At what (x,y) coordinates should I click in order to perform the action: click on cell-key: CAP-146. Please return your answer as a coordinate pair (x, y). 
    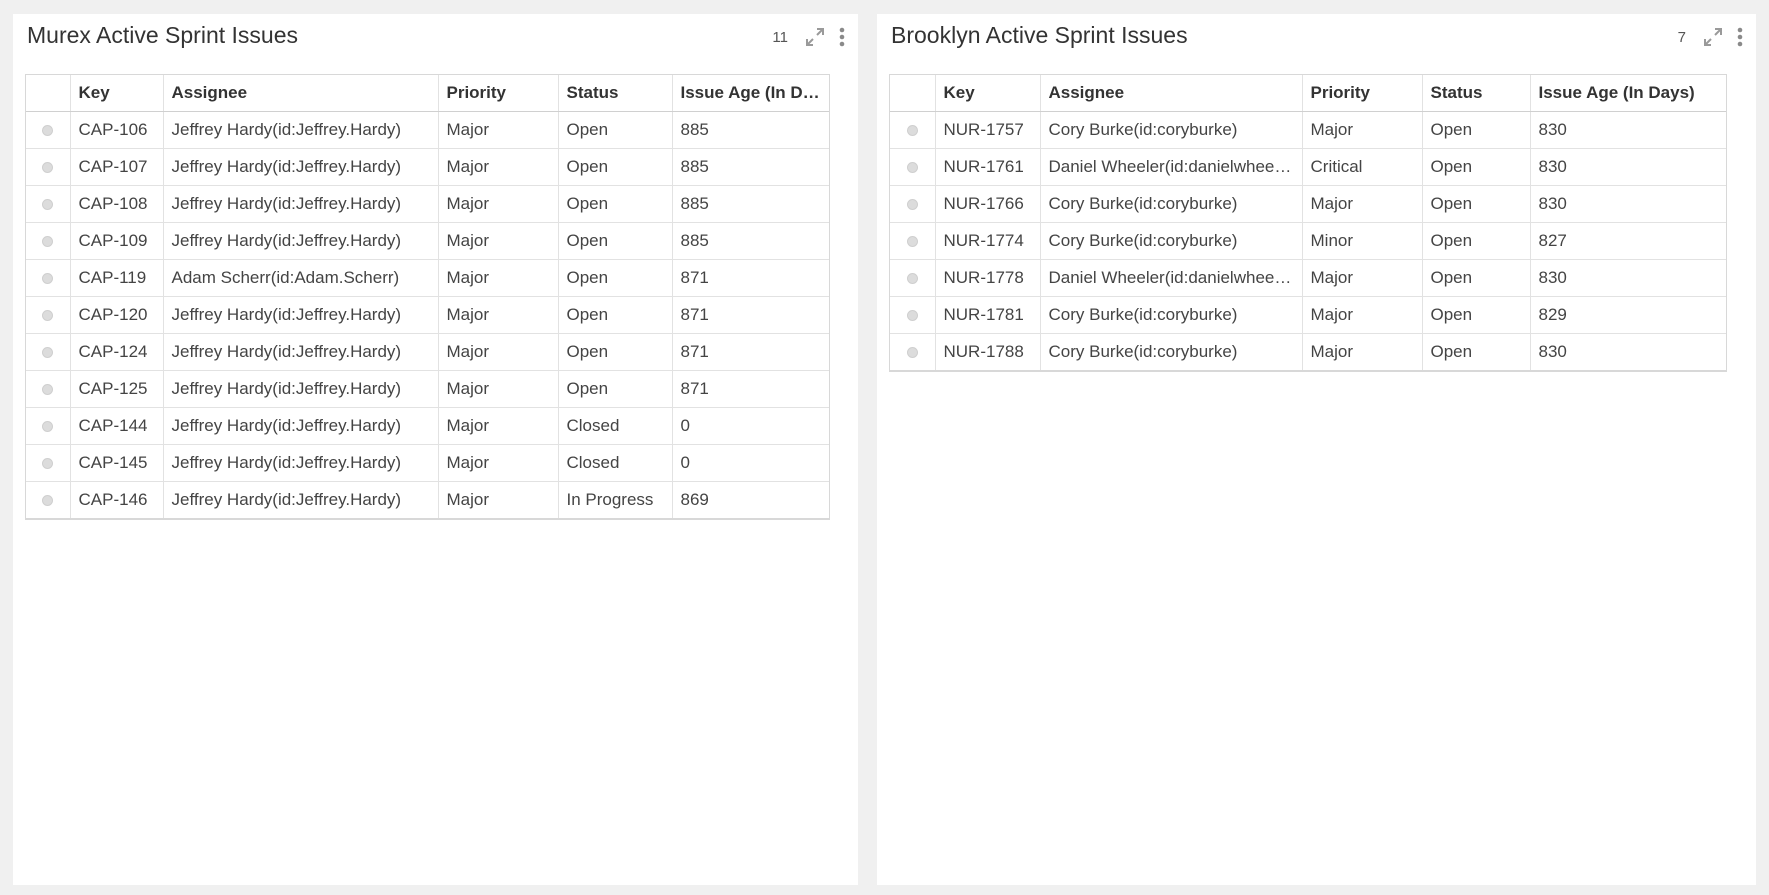
    Looking at the image, I should click on (117, 499).